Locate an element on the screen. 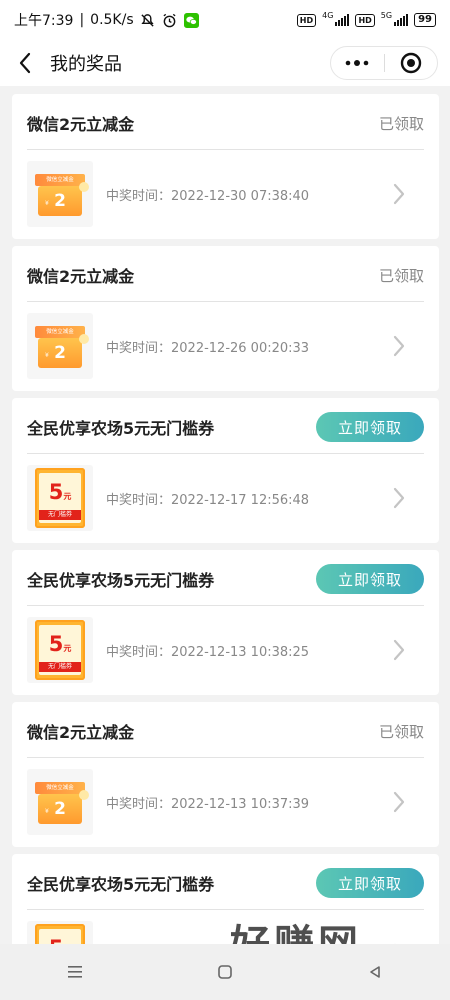  status-time: 上午7:39 is located at coordinates (44, 21).